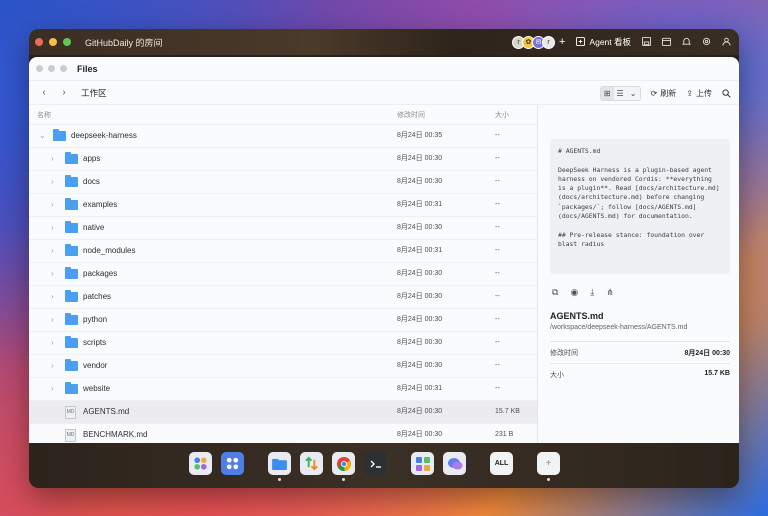 The width and height of the screenshot is (768, 516). I want to click on share-icon: ⋔, so click(610, 292).